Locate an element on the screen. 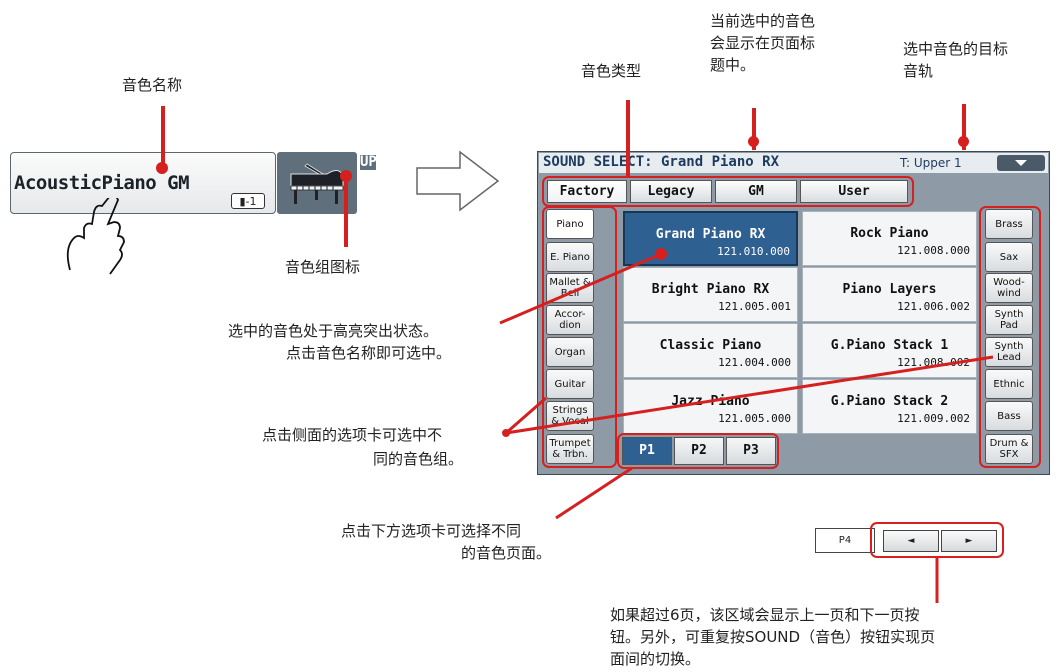 This screenshot has width=1062, height=672. label-nav-note-1: 如果超过6页，该区域会显示上一页和下一页按 is located at coordinates (765, 615).